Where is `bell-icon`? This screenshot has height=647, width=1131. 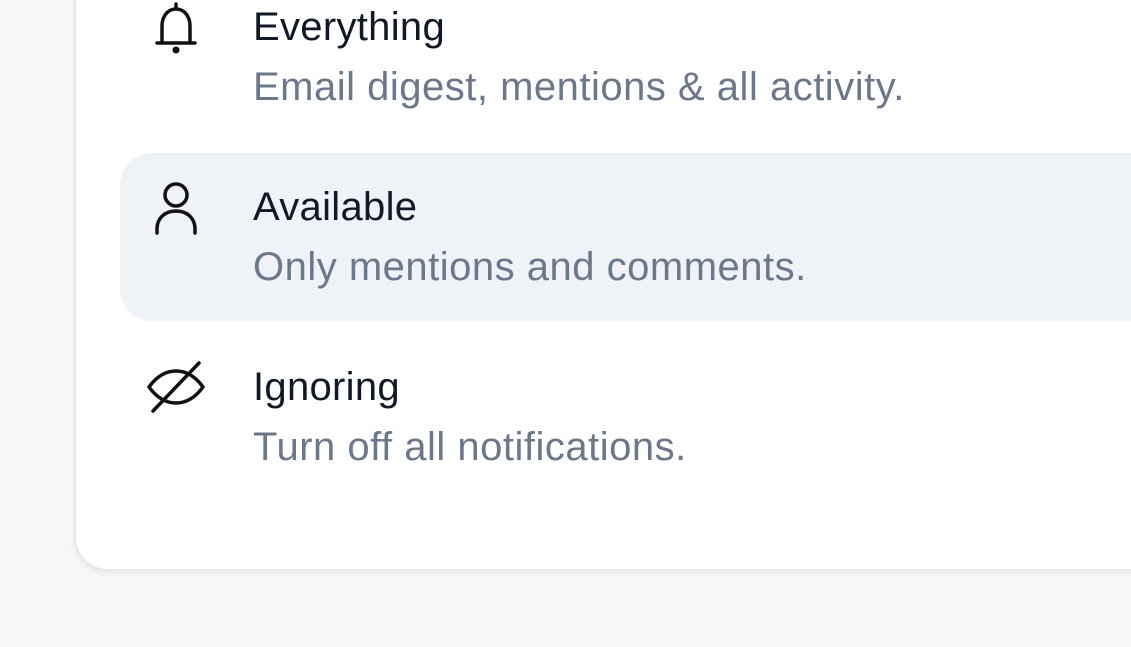
bell-icon is located at coordinates (176, 29).